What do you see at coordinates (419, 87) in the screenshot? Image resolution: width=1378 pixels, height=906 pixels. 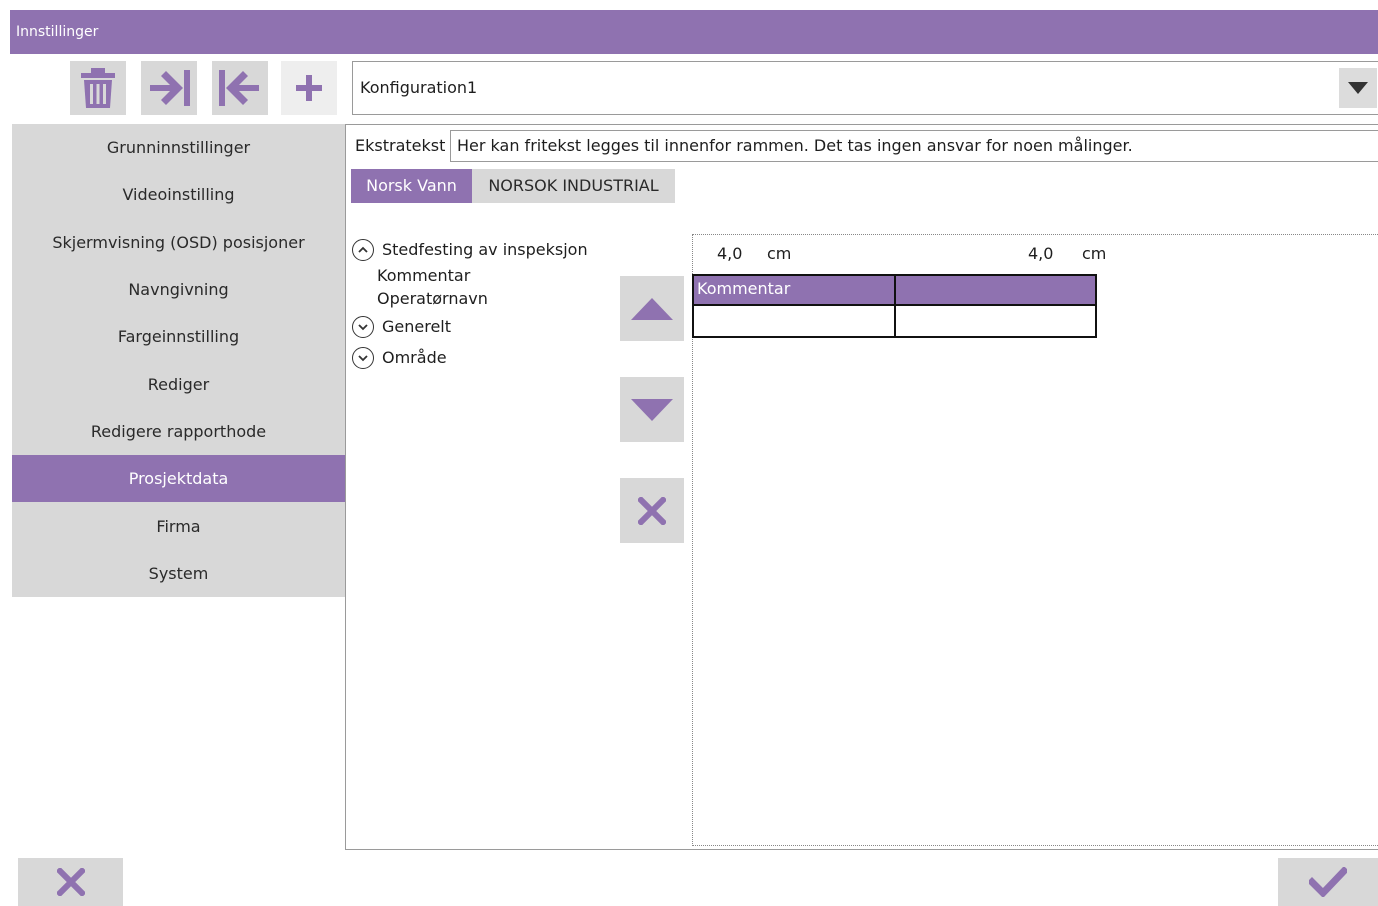 I see `config-select-value: Konfiguration1` at bounding box center [419, 87].